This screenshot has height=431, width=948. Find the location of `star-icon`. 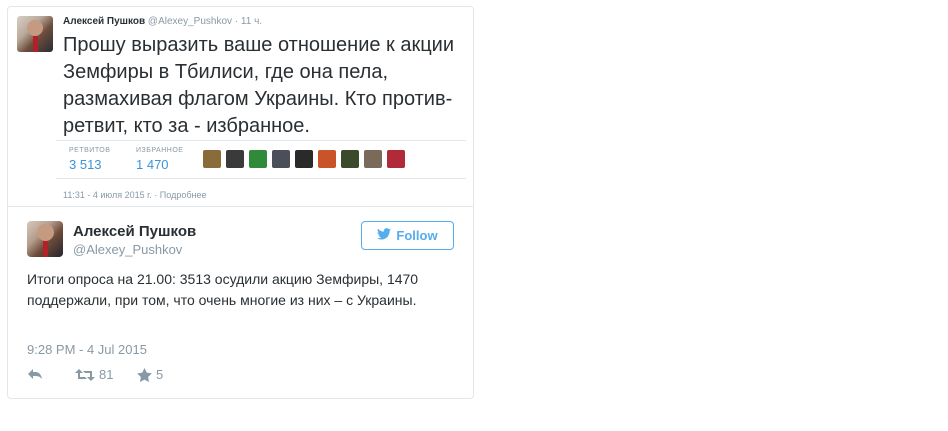

star-icon is located at coordinates (144, 374).